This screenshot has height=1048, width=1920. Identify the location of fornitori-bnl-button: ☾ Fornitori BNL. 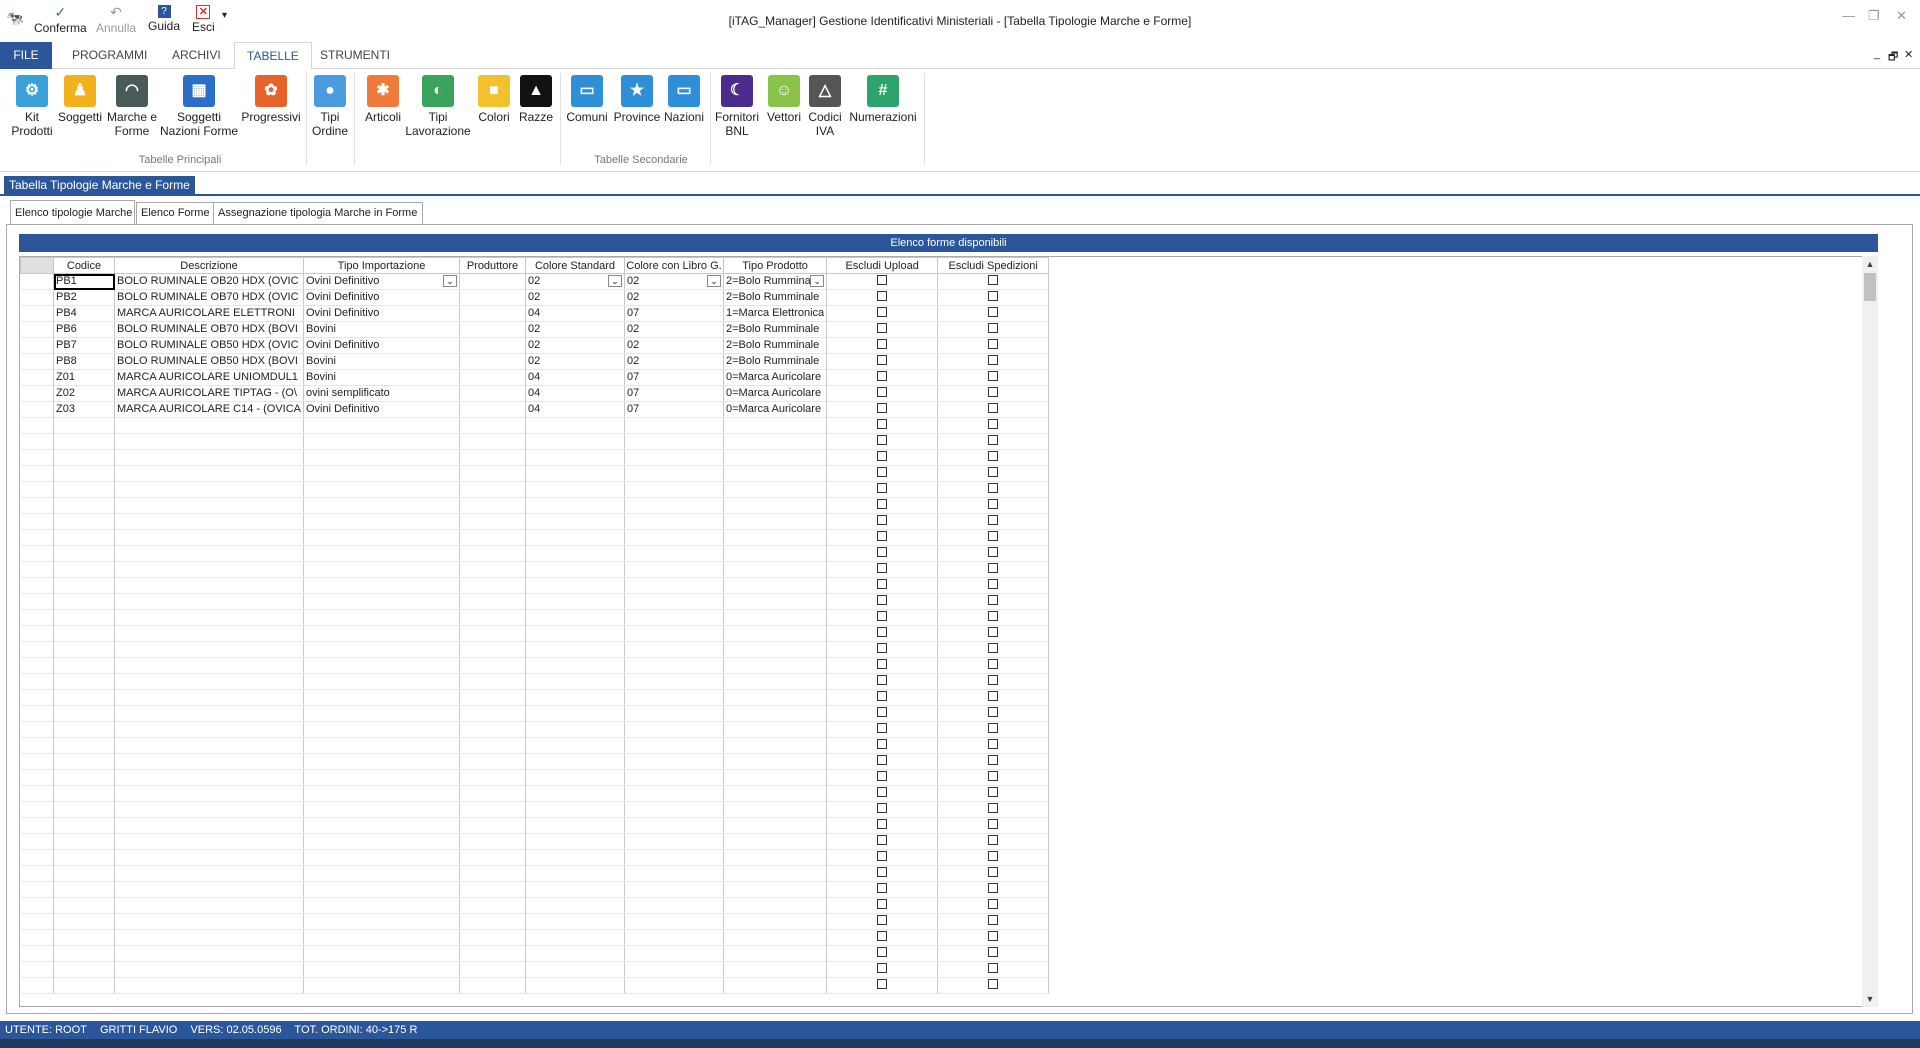
(737, 105).